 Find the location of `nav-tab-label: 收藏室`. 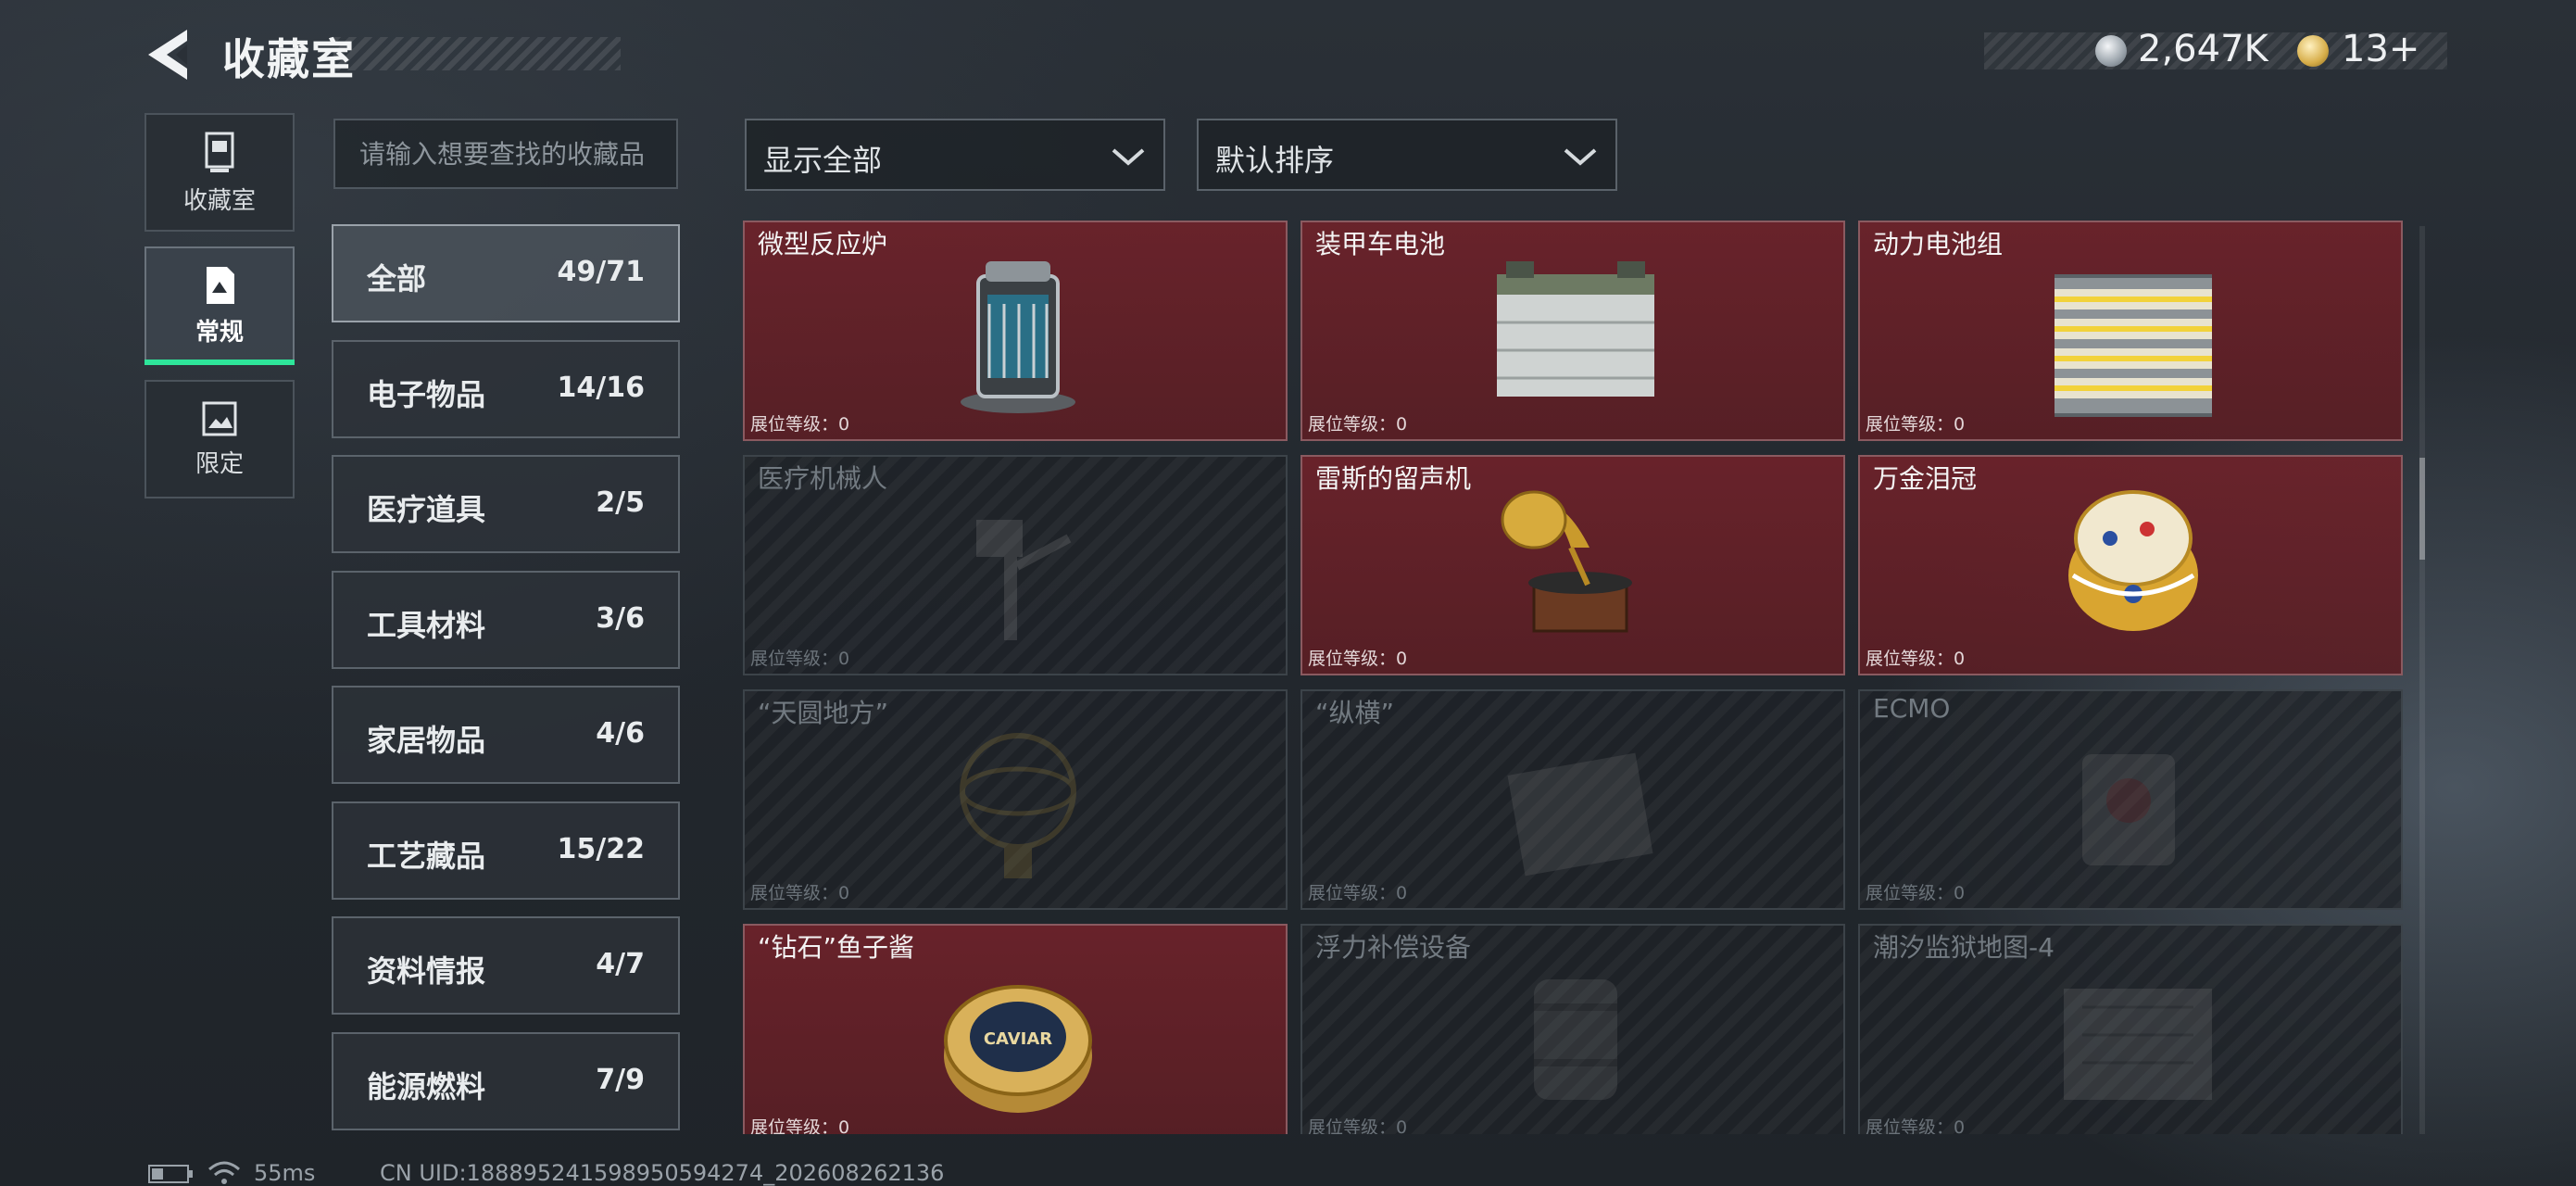

nav-tab-label: 收藏室 is located at coordinates (219, 200).